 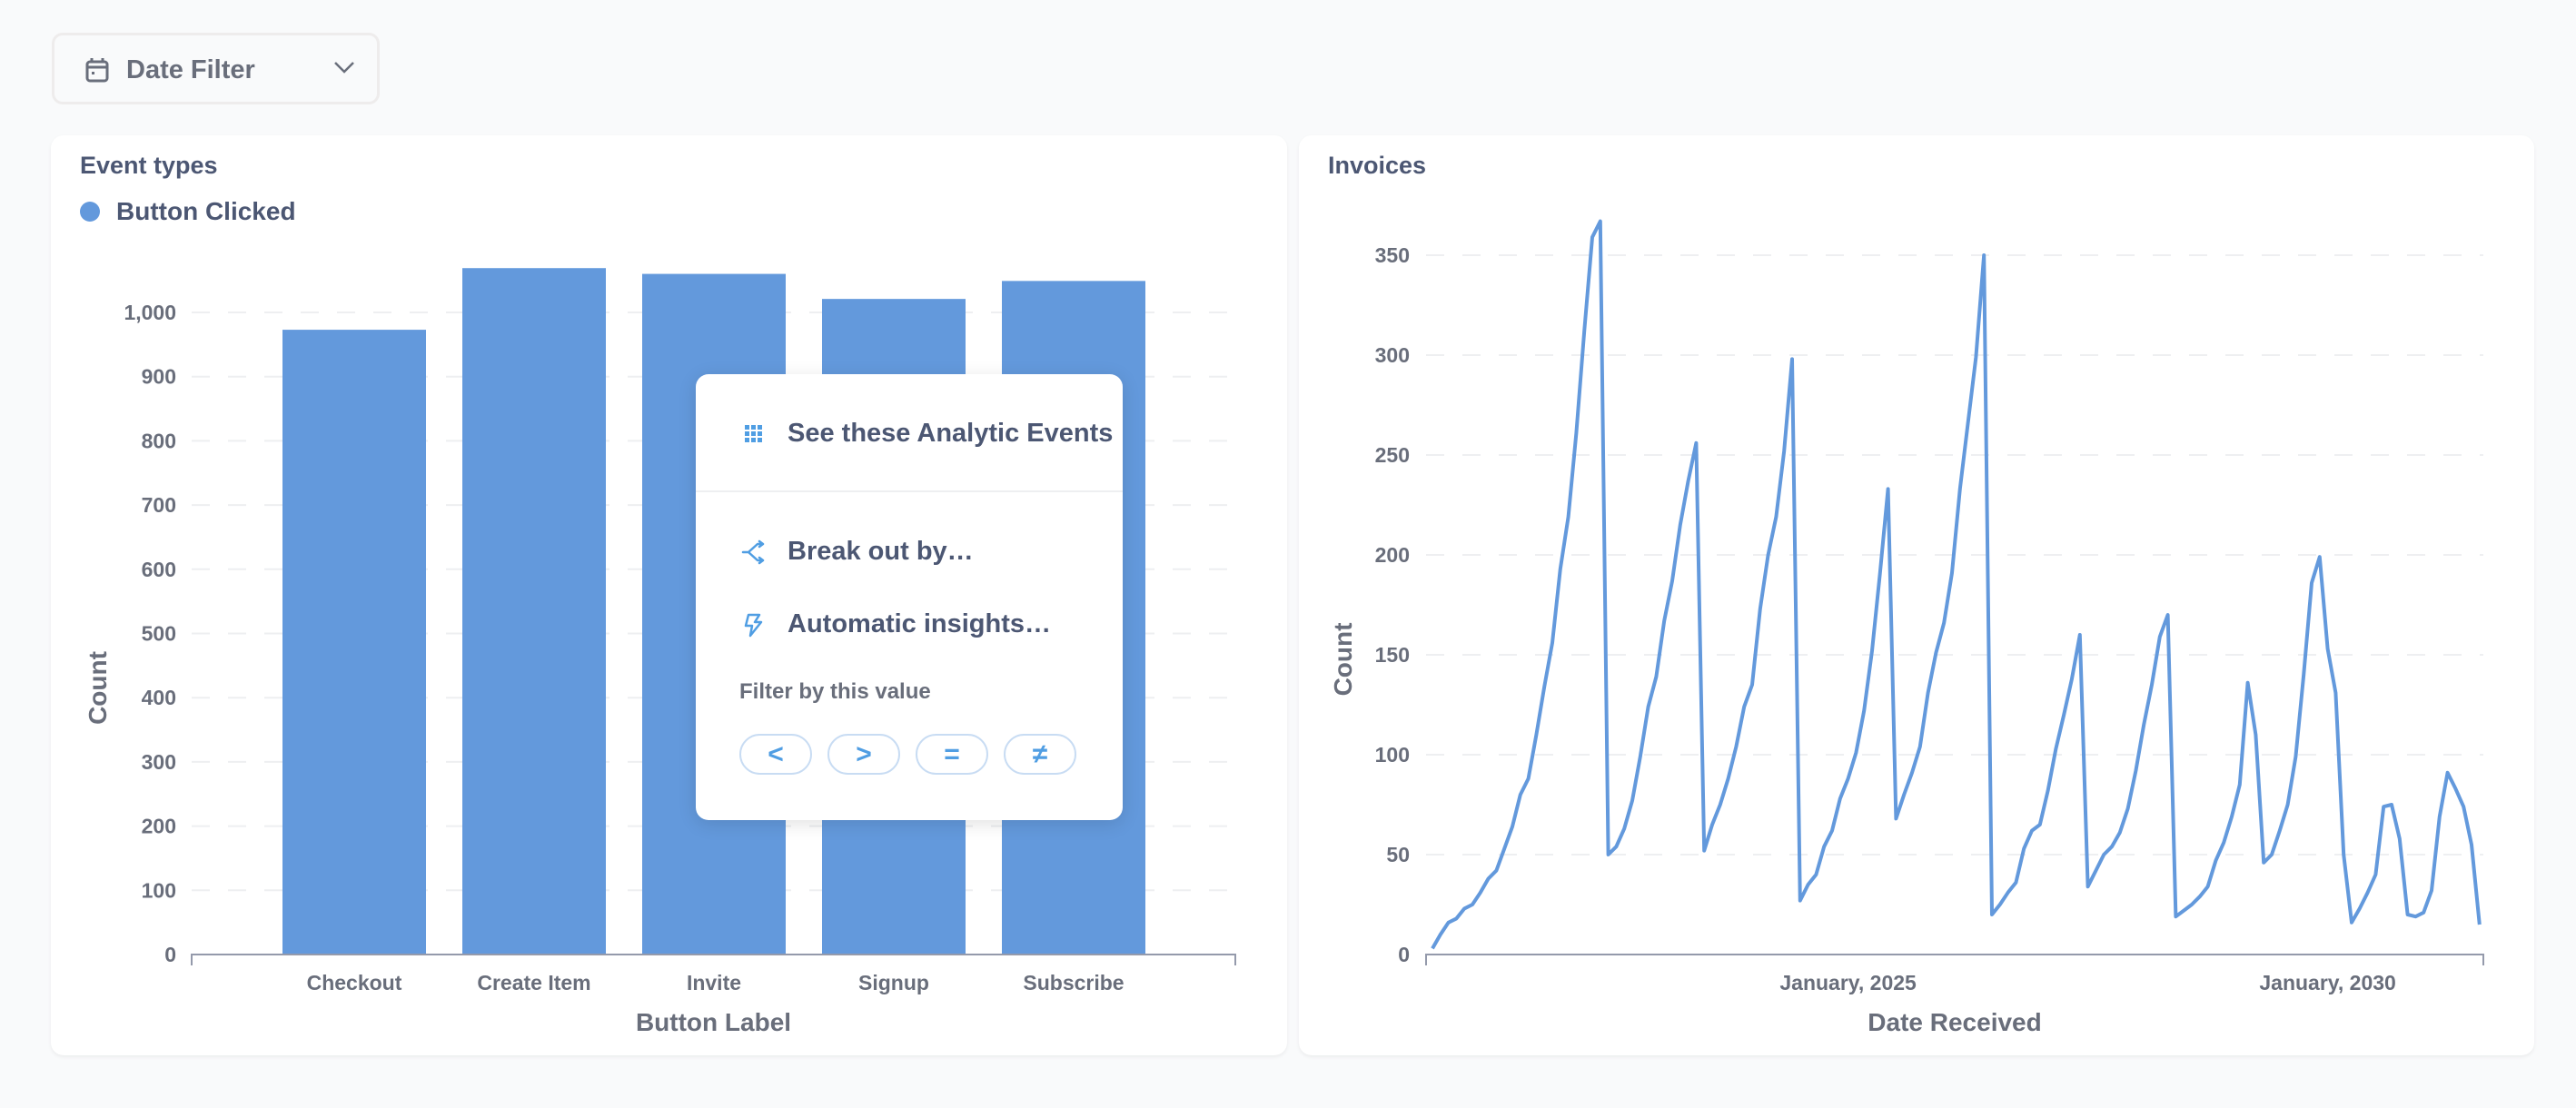 What do you see at coordinates (1040, 755) in the screenshot?
I see `not-equals-button: ≠` at bounding box center [1040, 755].